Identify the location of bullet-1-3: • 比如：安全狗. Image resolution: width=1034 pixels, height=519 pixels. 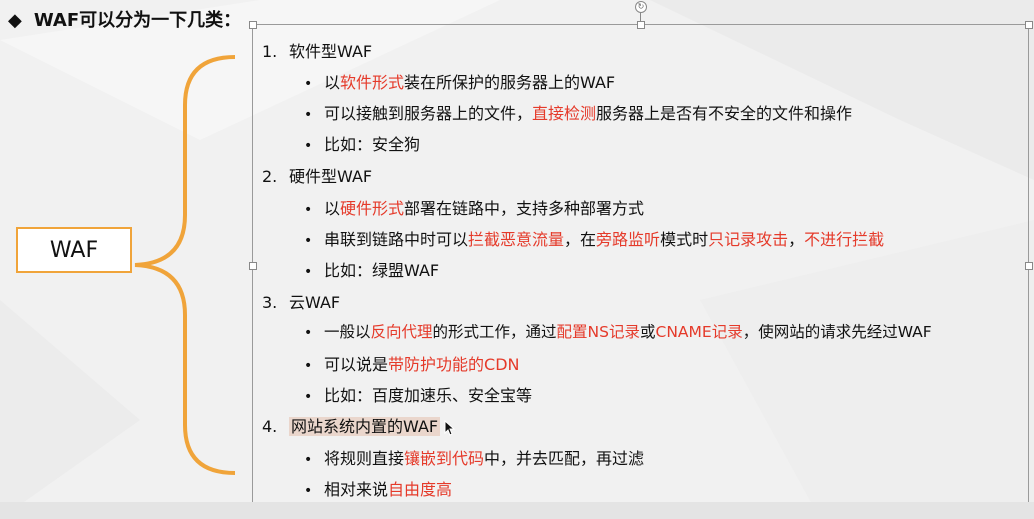
(362, 143).